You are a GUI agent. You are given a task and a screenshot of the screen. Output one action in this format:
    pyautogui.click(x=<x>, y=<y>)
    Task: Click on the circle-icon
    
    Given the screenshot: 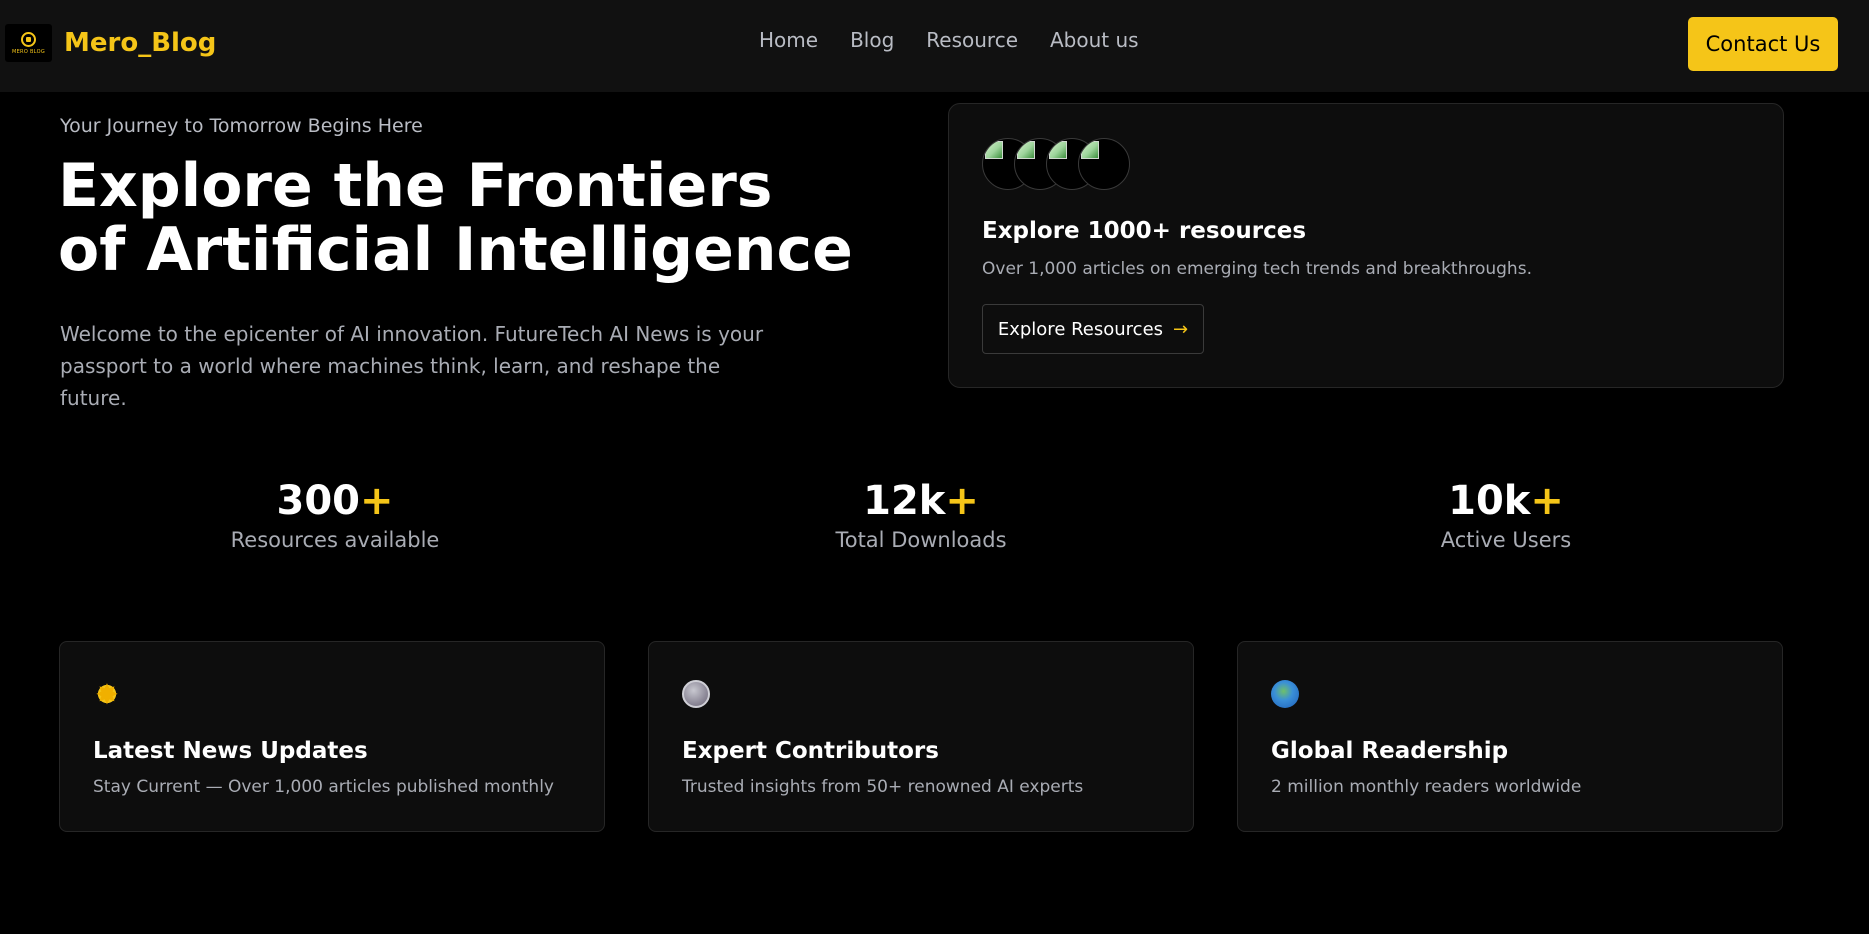 What is the action you would take?
    pyautogui.click(x=696, y=694)
    